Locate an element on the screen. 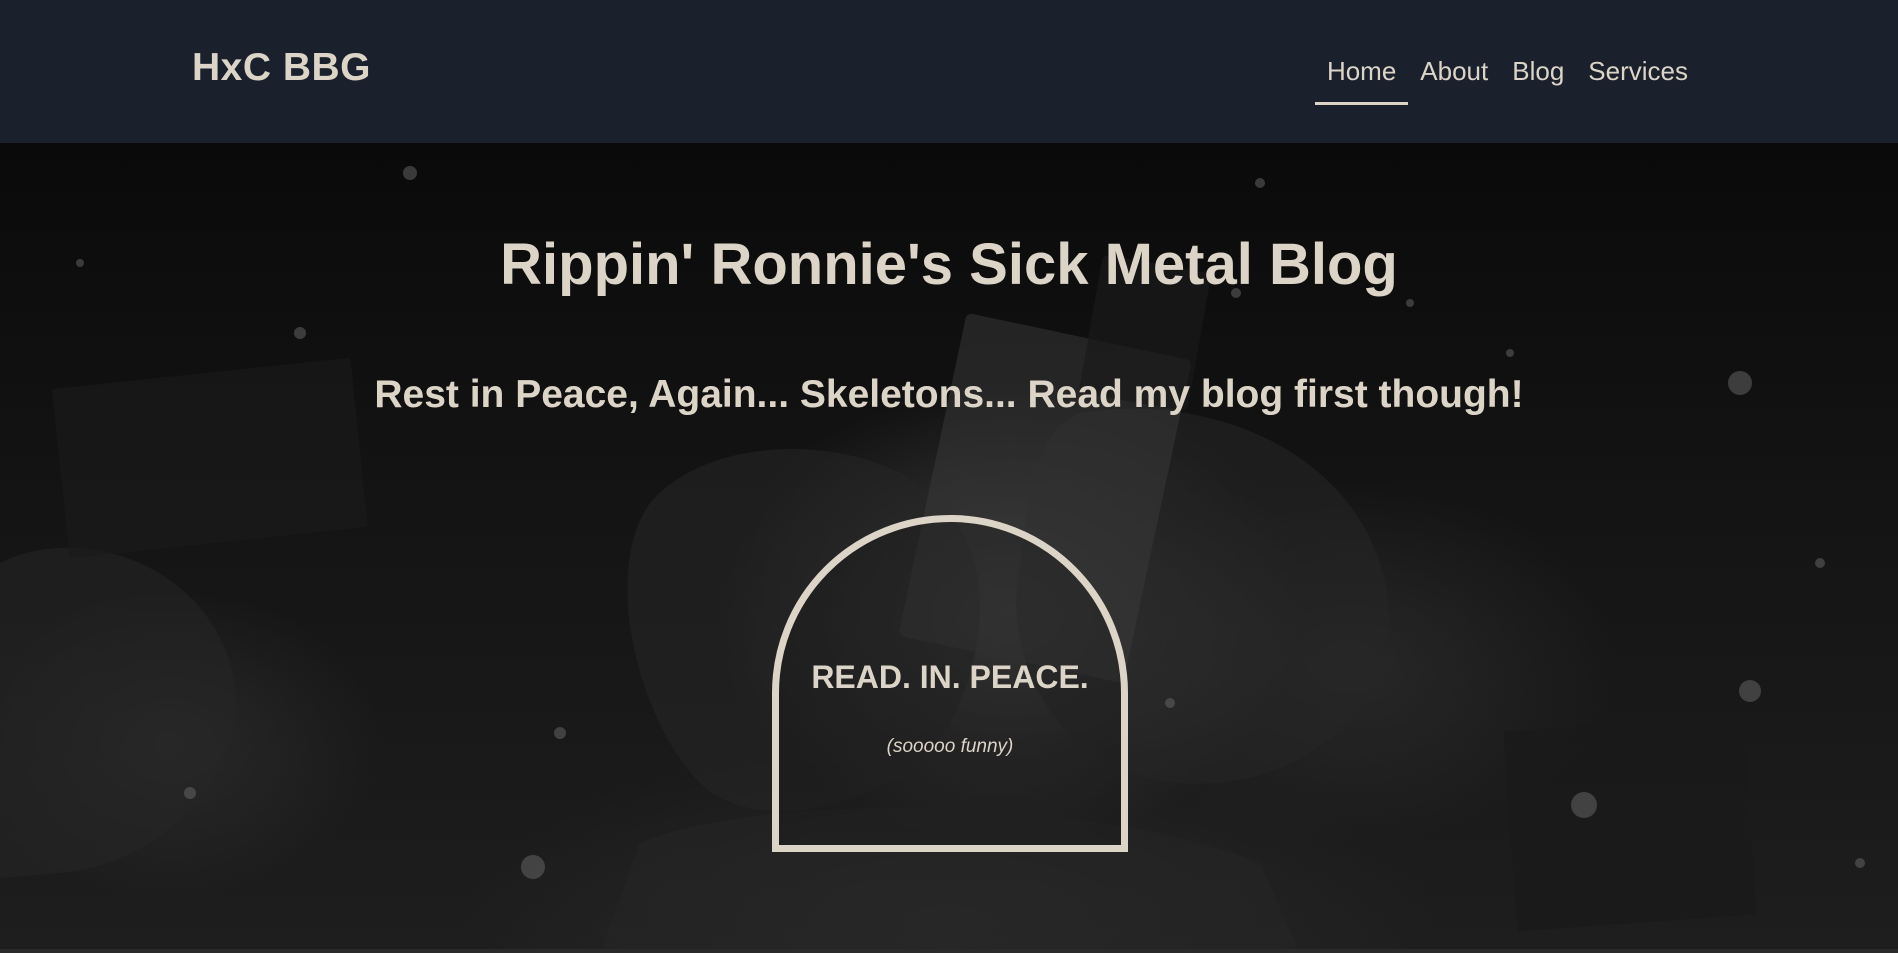 The image size is (1898, 953). page-bottom-edge is located at coordinates (949, 951).